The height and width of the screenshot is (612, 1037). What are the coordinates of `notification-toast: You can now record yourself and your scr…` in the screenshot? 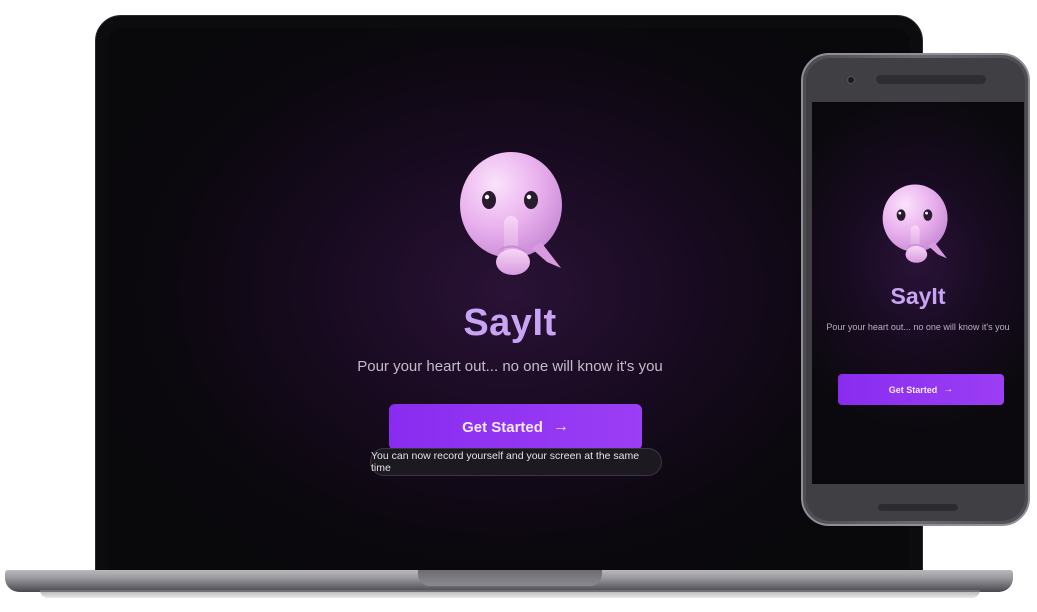 It's located at (516, 462).